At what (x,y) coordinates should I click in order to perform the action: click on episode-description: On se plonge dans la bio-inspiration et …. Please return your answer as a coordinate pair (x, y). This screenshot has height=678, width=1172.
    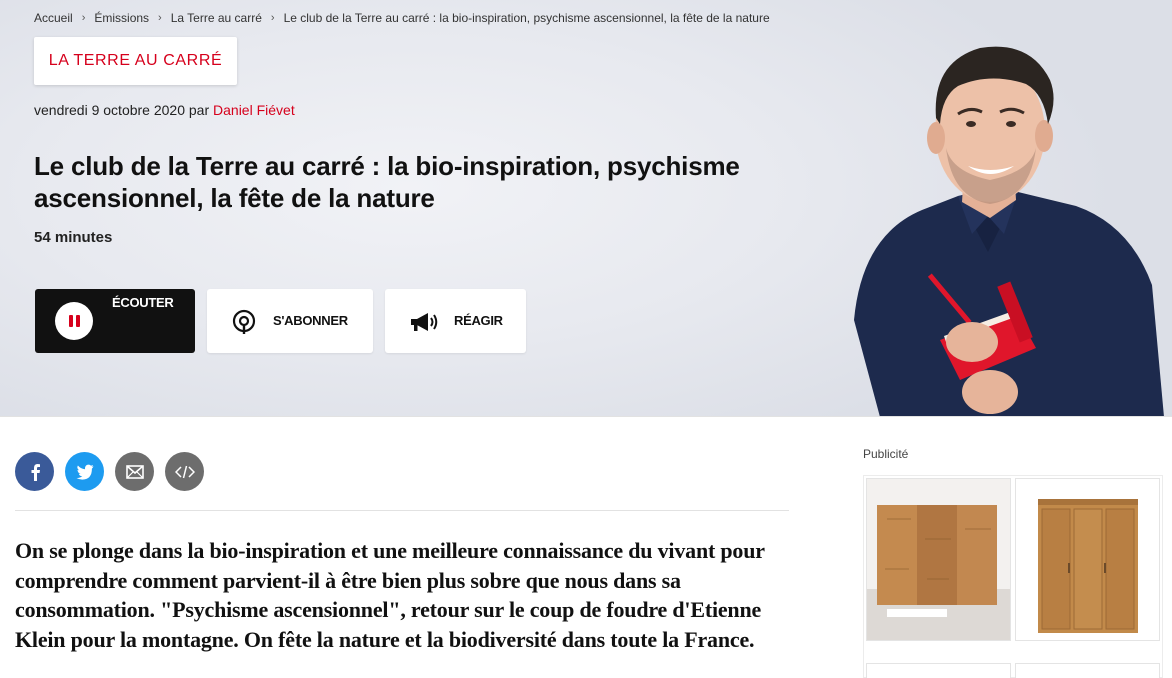
    Looking at the image, I should click on (390, 595).